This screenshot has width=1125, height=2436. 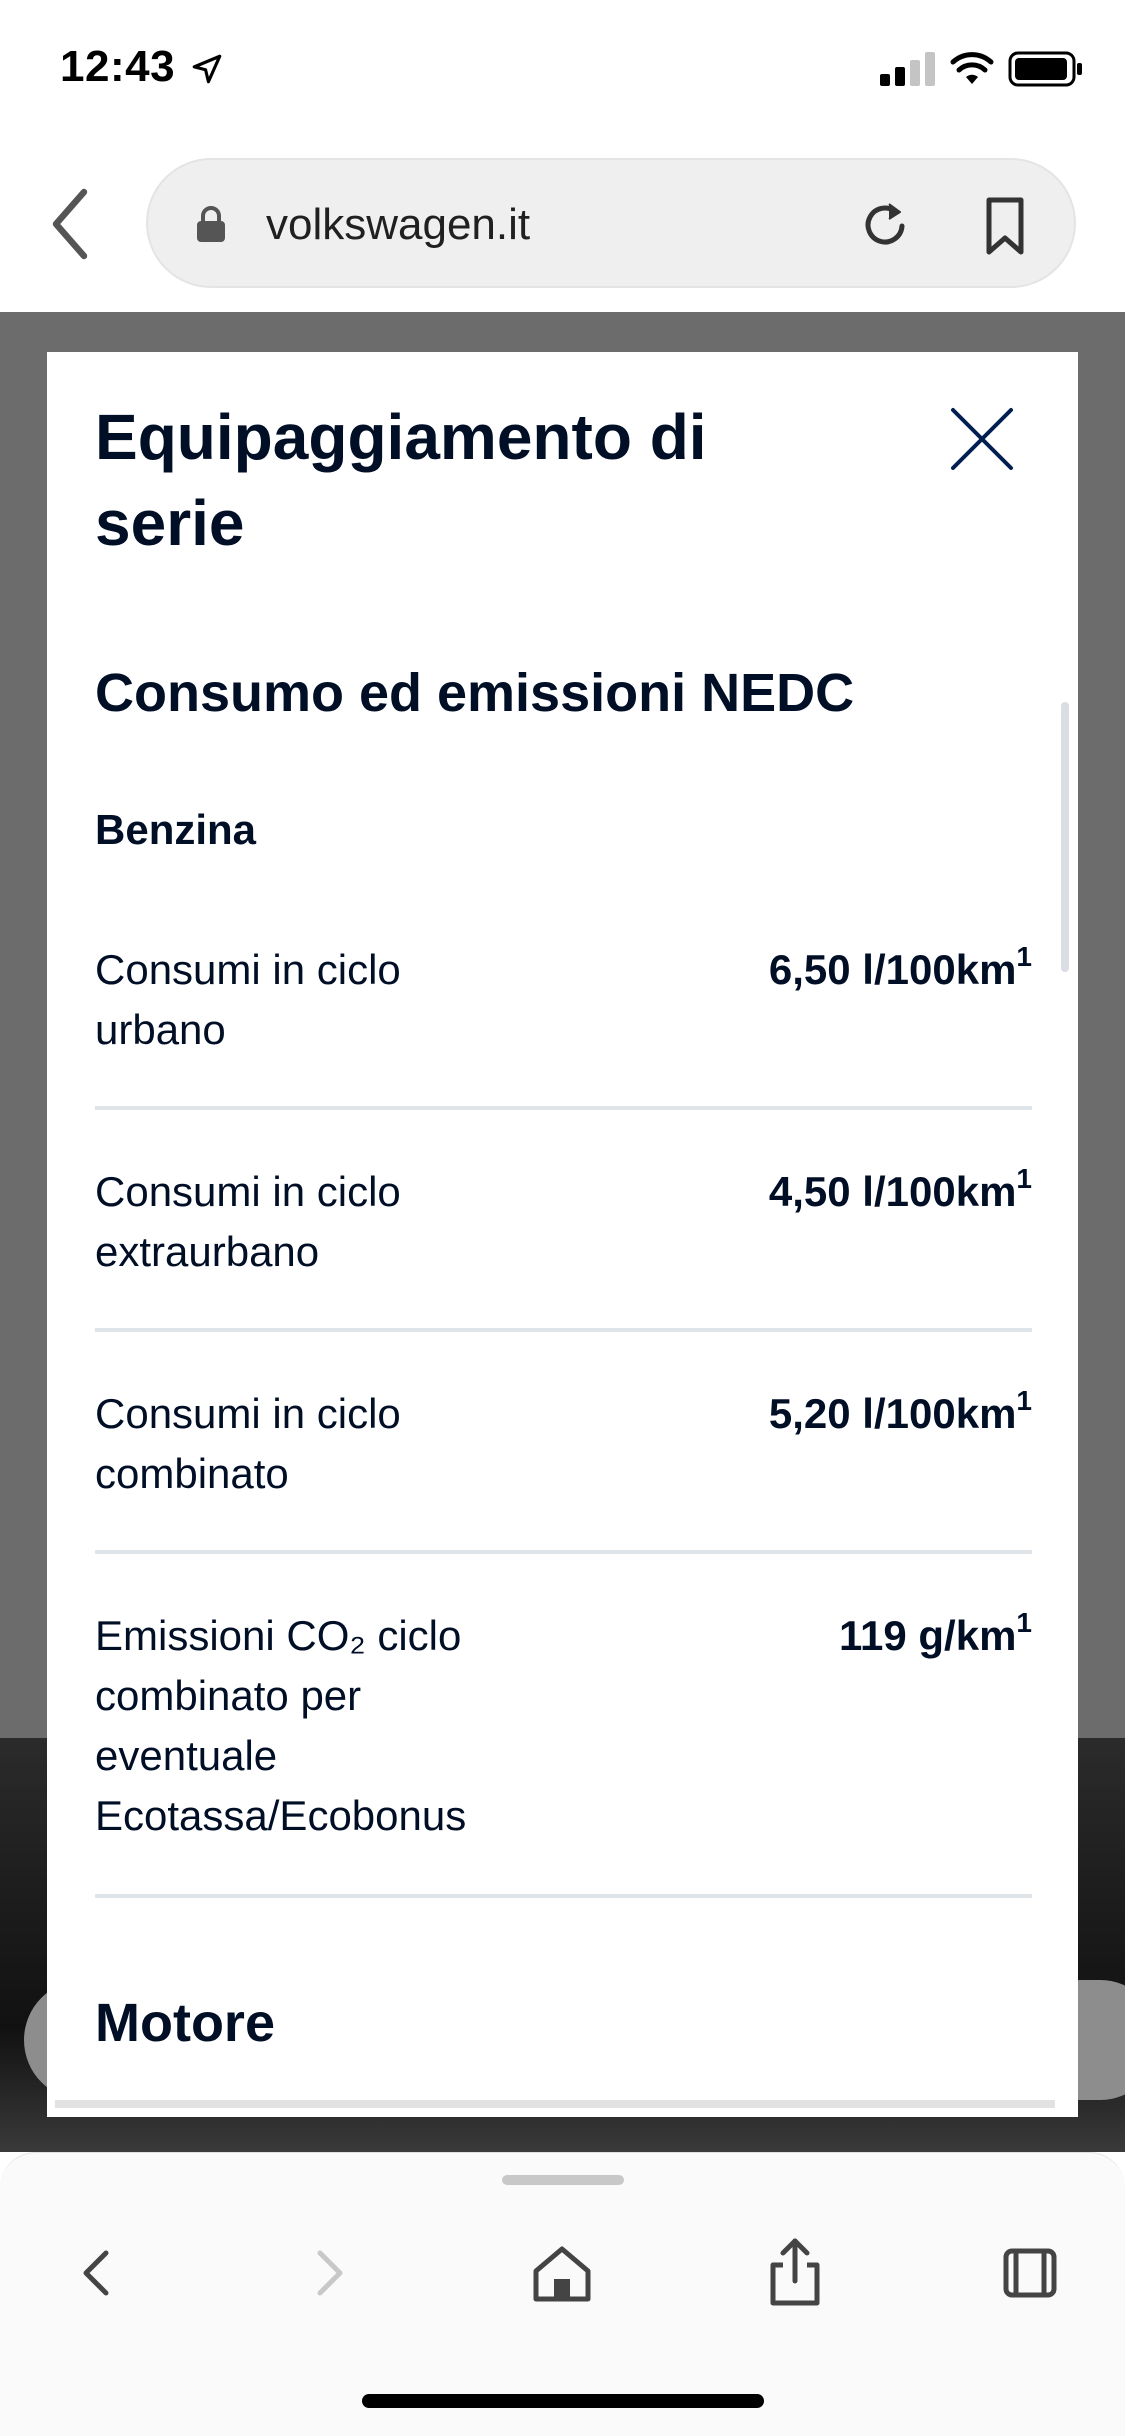 What do you see at coordinates (935, 1633) in the screenshot?
I see `spec-value: 119 g/km1` at bounding box center [935, 1633].